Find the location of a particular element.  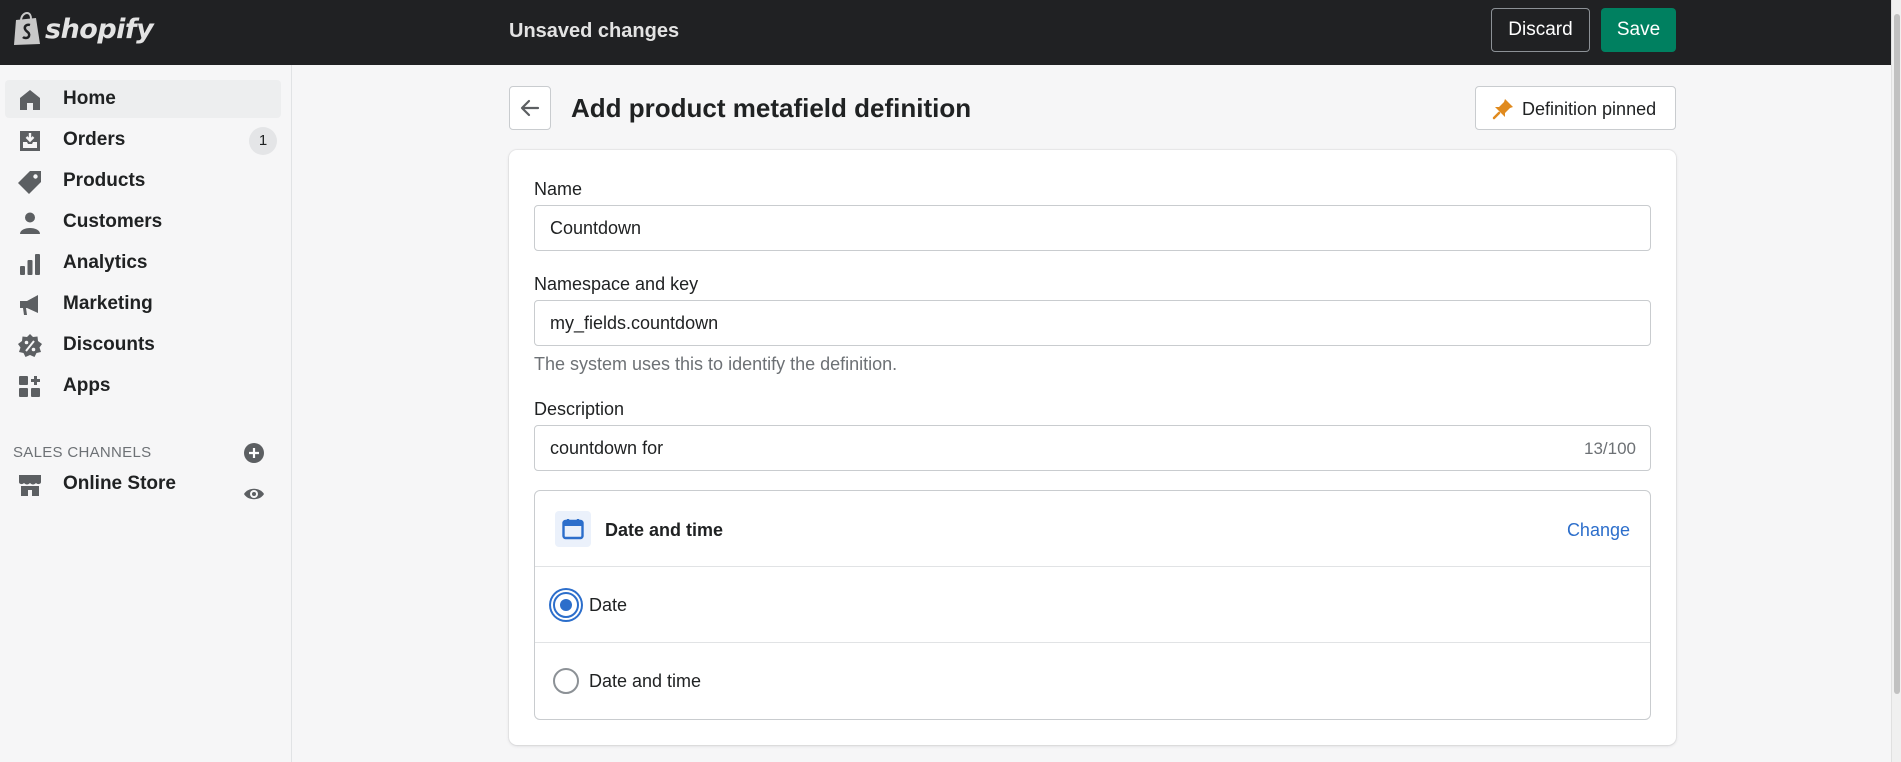

sidebar-item-label: Discounts is located at coordinates (109, 344).